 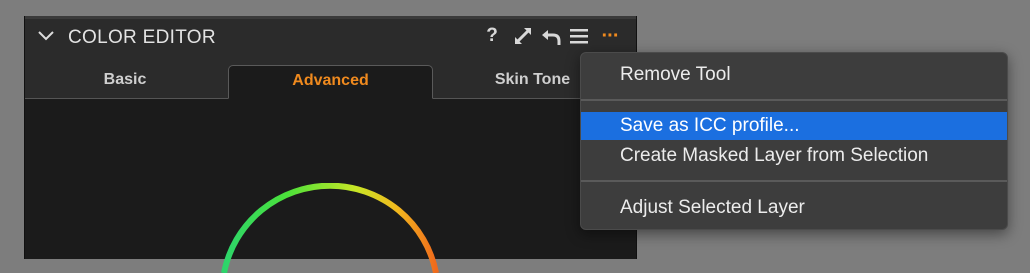 What do you see at coordinates (46, 36) in the screenshot?
I see `chevron-down-icon` at bounding box center [46, 36].